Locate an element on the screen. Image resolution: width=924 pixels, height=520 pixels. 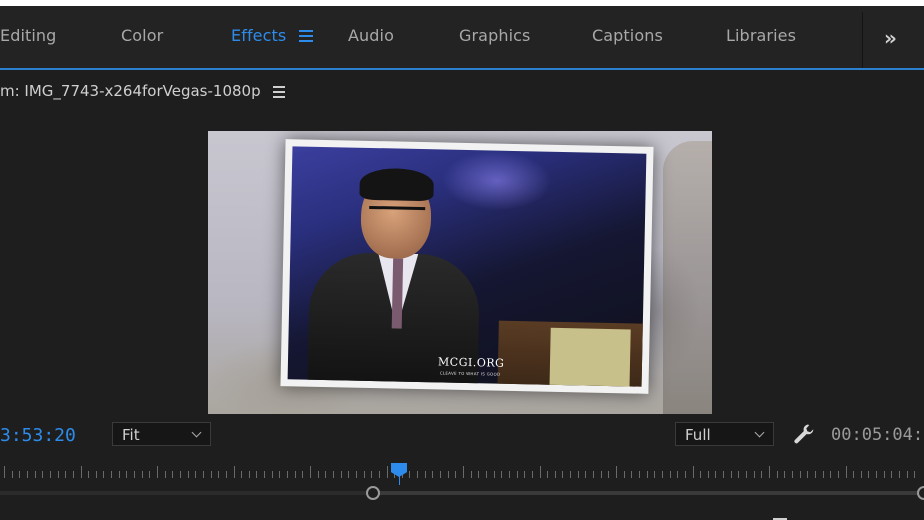
stage-light is located at coordinates (497, 180).